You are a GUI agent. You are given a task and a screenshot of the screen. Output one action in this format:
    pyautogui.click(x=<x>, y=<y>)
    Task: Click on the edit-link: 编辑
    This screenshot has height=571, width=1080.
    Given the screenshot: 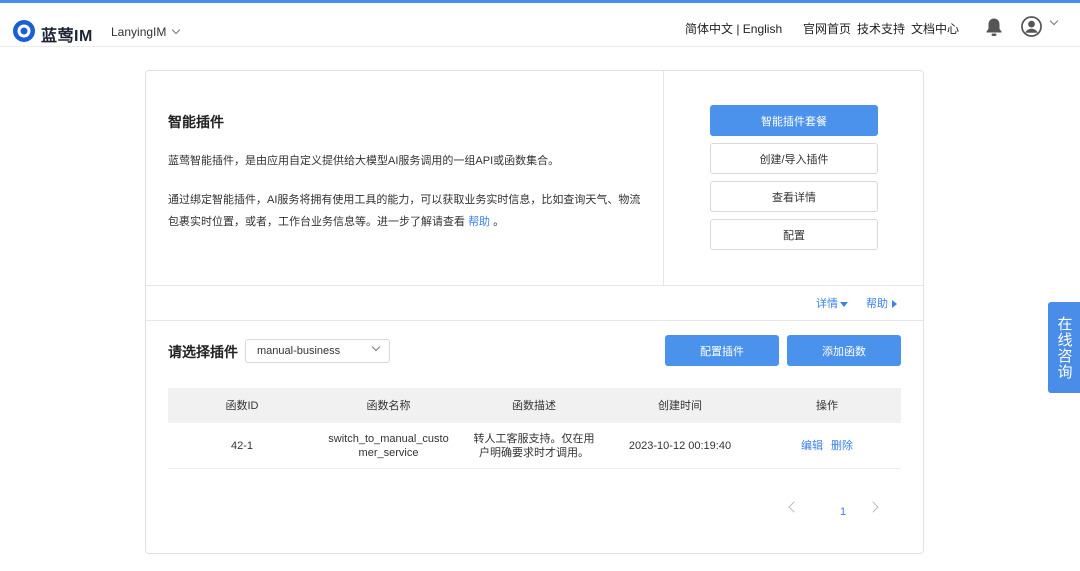 What is the action you would take?
    pyautogui.click(x=812, y=446)
    